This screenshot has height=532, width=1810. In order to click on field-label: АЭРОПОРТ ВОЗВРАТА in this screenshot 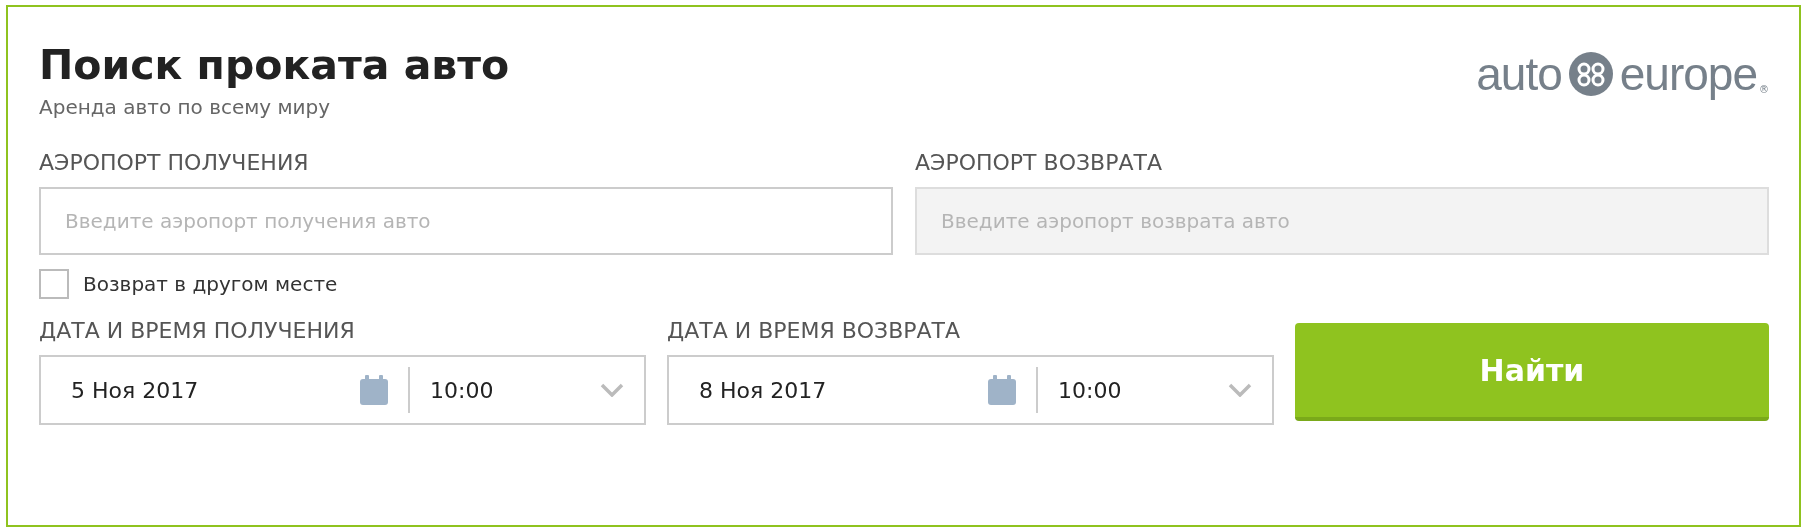, I will do `click(1039, 163)`.